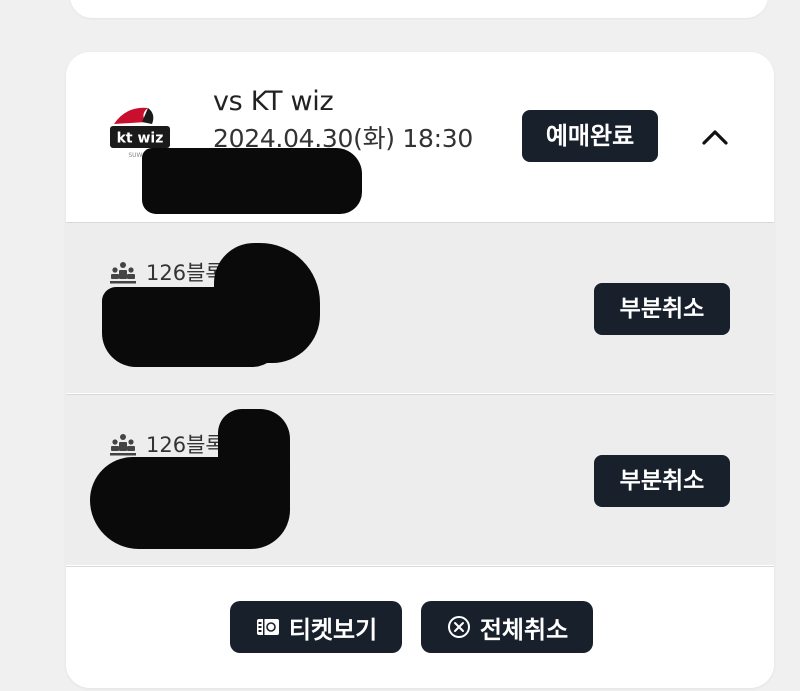  What do you see at coordinates (273, 101) in the screenshot?
I see `match-title: vs KT wiz` at bounding box center [273, 101].